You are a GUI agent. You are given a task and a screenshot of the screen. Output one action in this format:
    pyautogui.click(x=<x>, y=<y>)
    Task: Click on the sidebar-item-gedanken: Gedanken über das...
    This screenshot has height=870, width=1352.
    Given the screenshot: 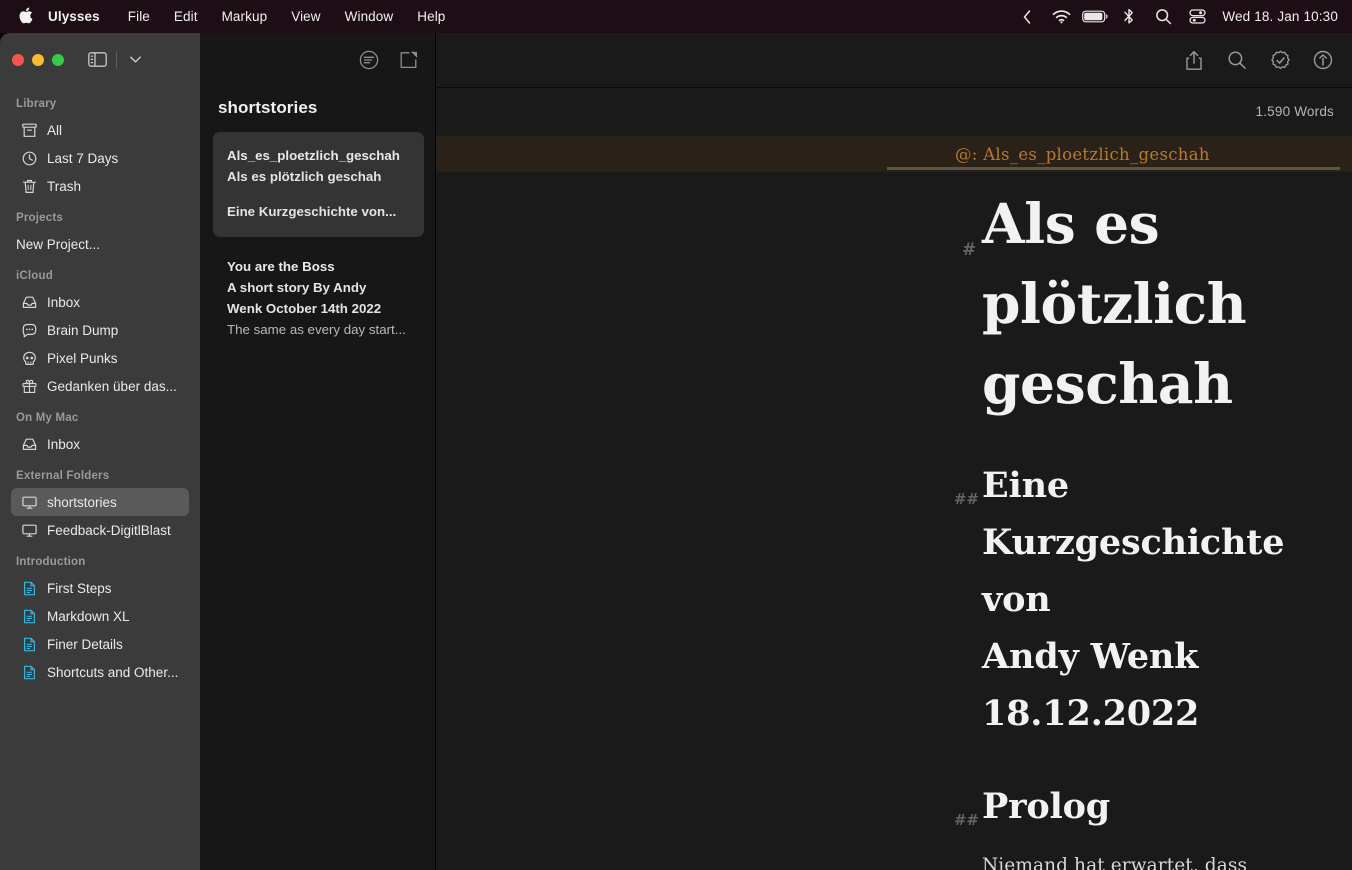 What is the action you would take?
    pyautogui.click(x=100, y=386)
    